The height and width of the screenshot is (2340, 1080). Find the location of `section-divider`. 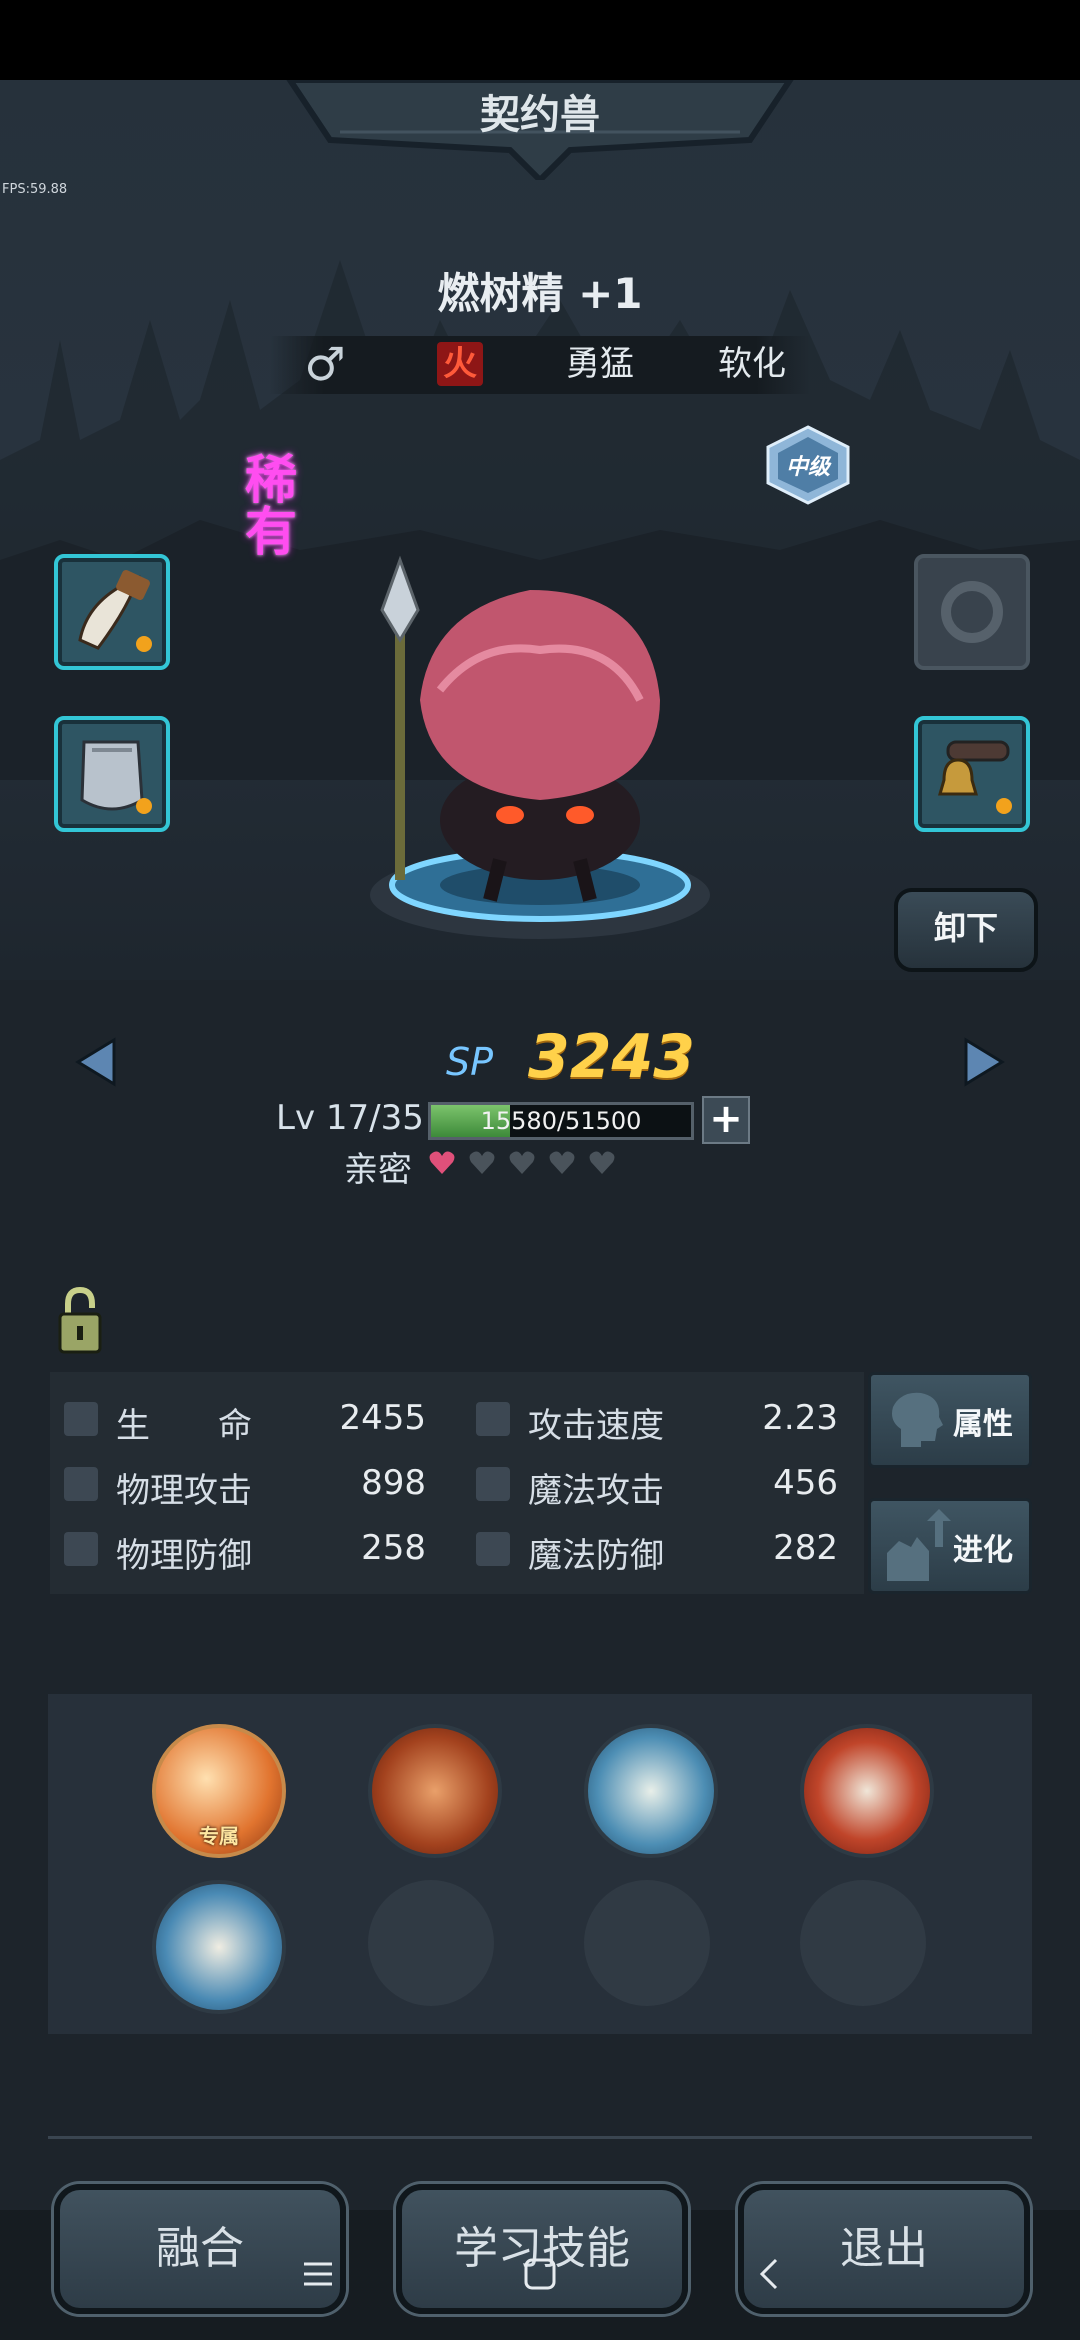

section-divider is located at coordinates (540, 2137).